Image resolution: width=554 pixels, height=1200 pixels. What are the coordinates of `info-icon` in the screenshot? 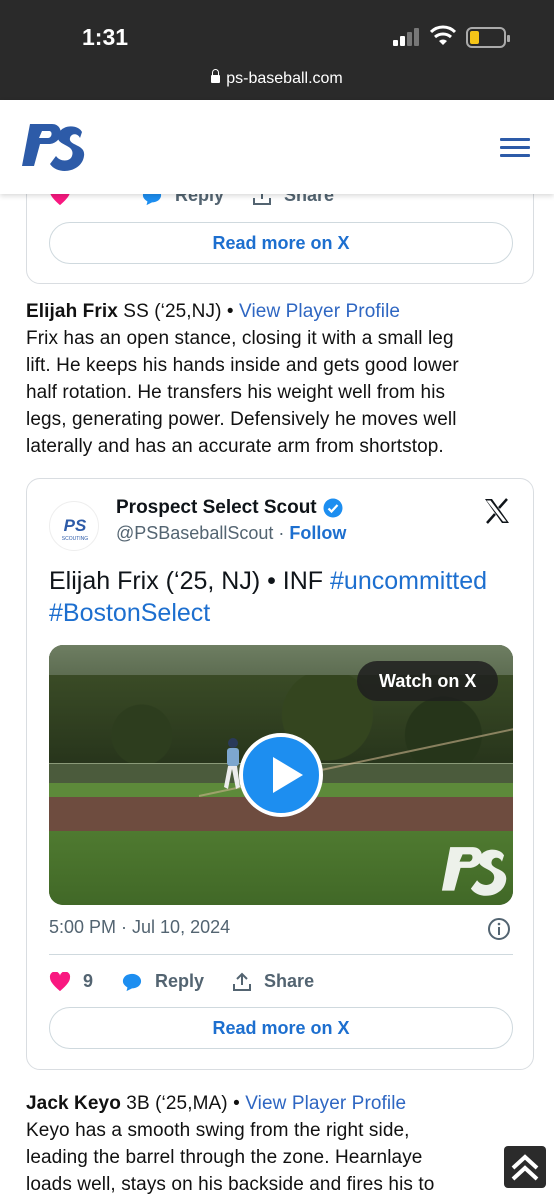 It's located at (499, 929).